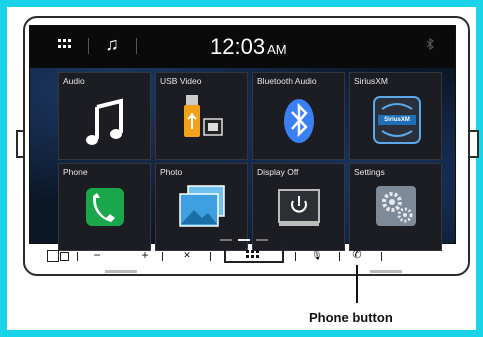 The width and height of the screenshot is (483, 337). What do you see at coordinates (187, 255) in the screenshot?
I see `mute-button: ✕` at bounding box center [187, 255].